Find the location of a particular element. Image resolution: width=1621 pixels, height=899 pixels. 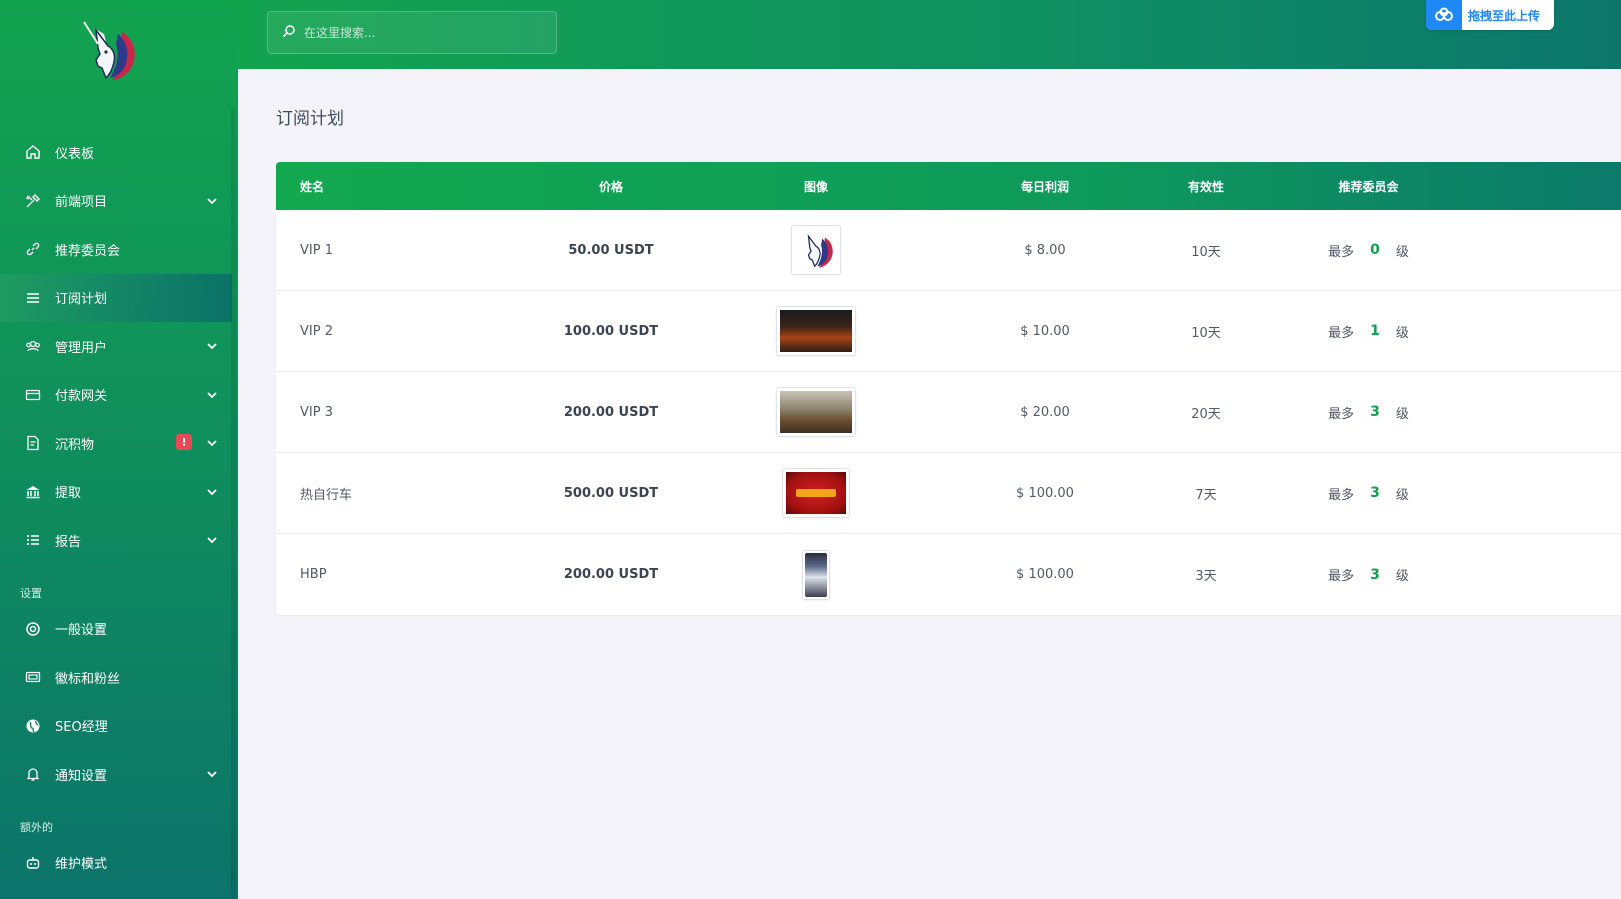

table-header: 姓名 价格 图像 每日利润 有效性 推荐委员会 is located at coordinates (948, 186).